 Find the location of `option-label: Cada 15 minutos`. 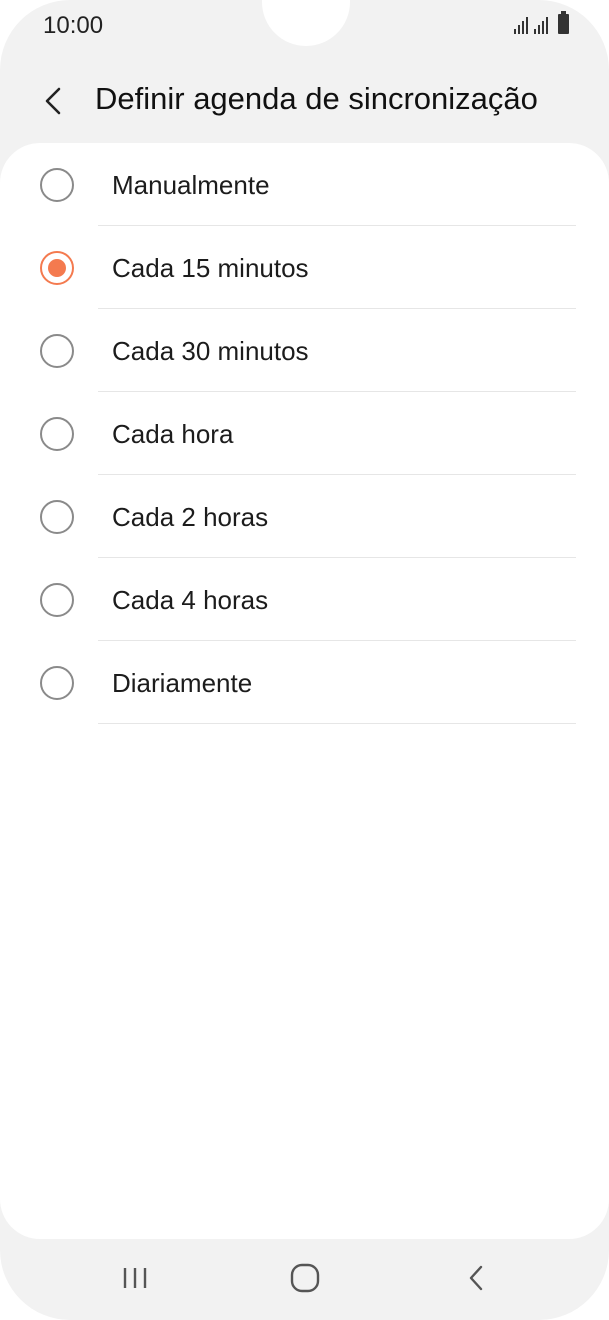

option-label: Cada 15 minutos is located at coordinates (210, 268).